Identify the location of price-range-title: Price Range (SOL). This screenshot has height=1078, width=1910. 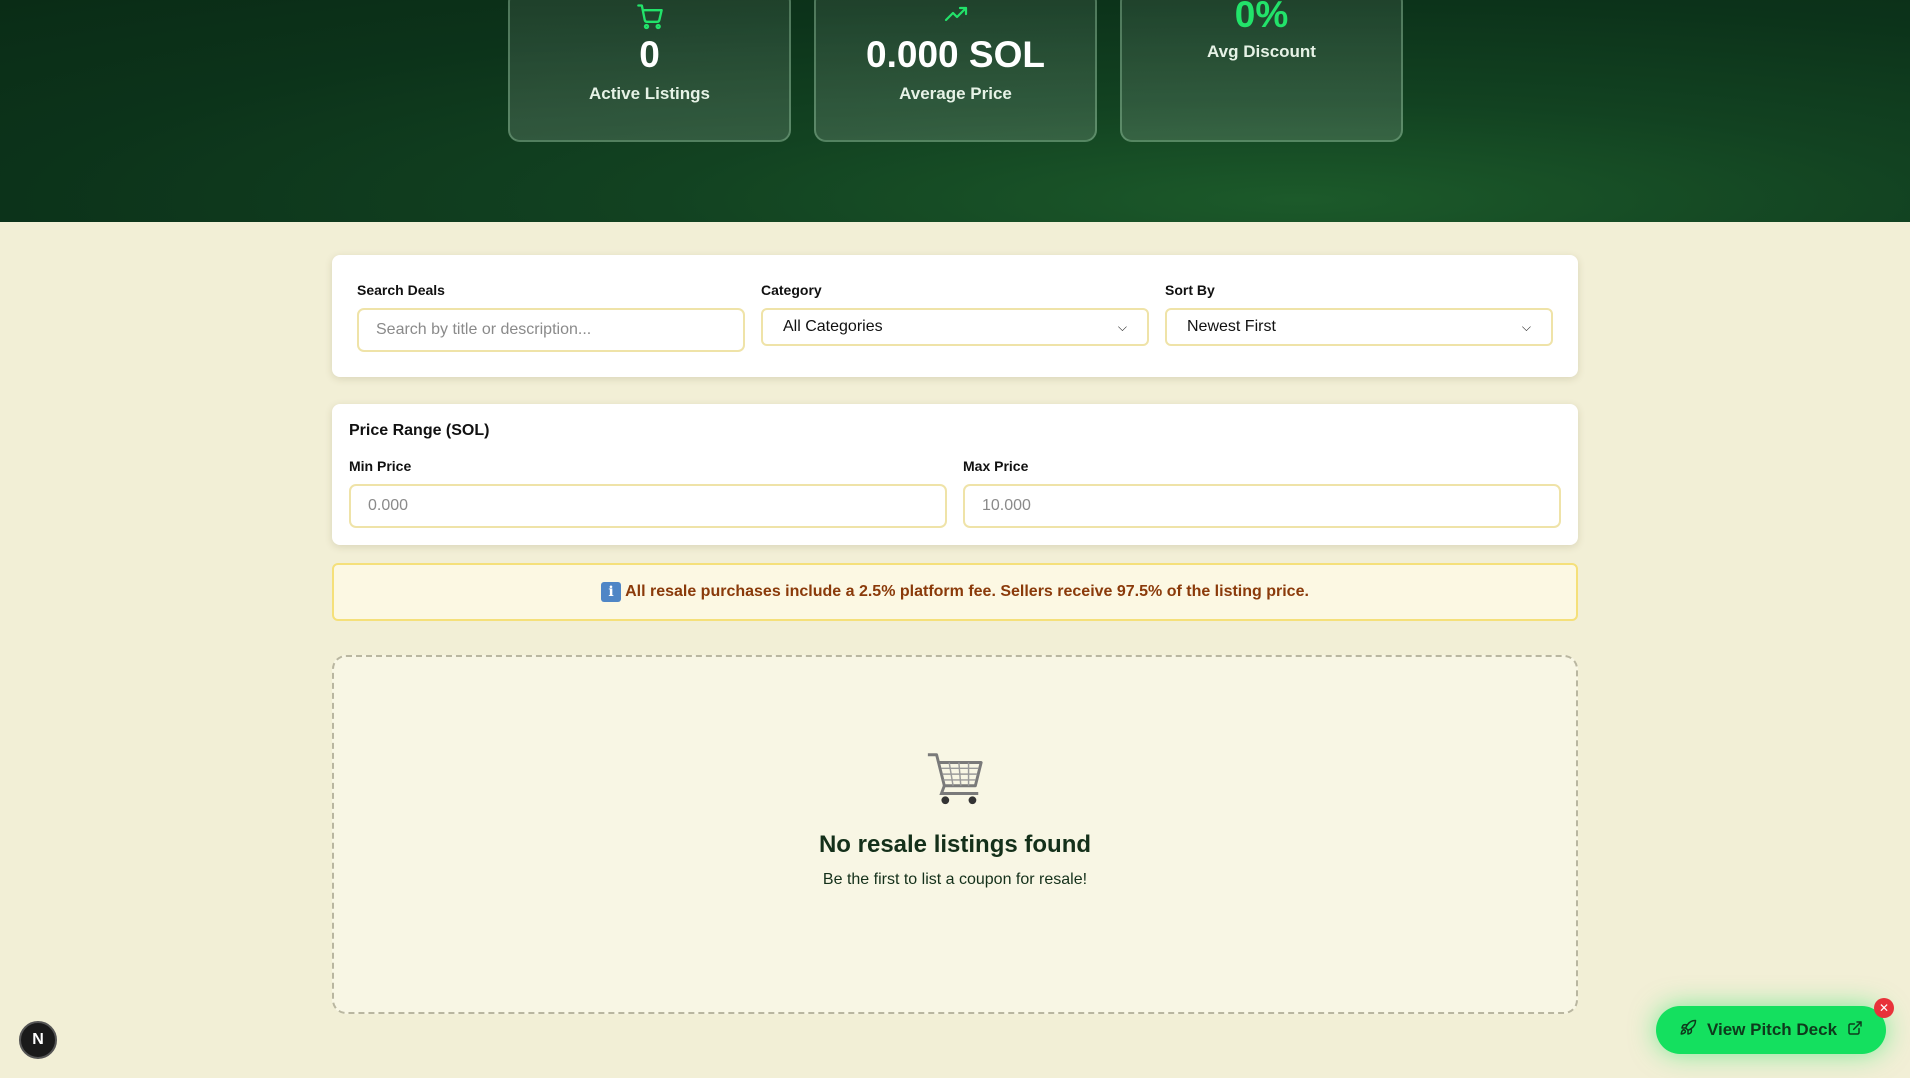
(419, 430).